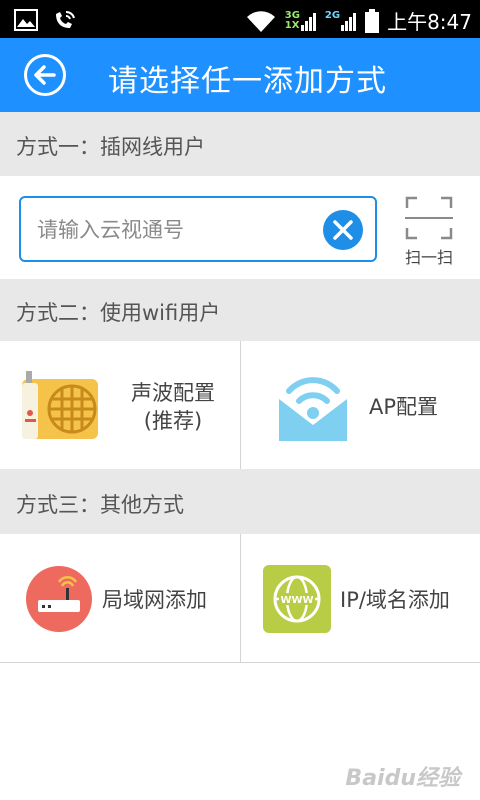 The width and height of the screenshot is (480, 800). What do you see at coordinates (260, 21) in the screenshot?
I see `wifi-icon` at bounding box center [260, 21].